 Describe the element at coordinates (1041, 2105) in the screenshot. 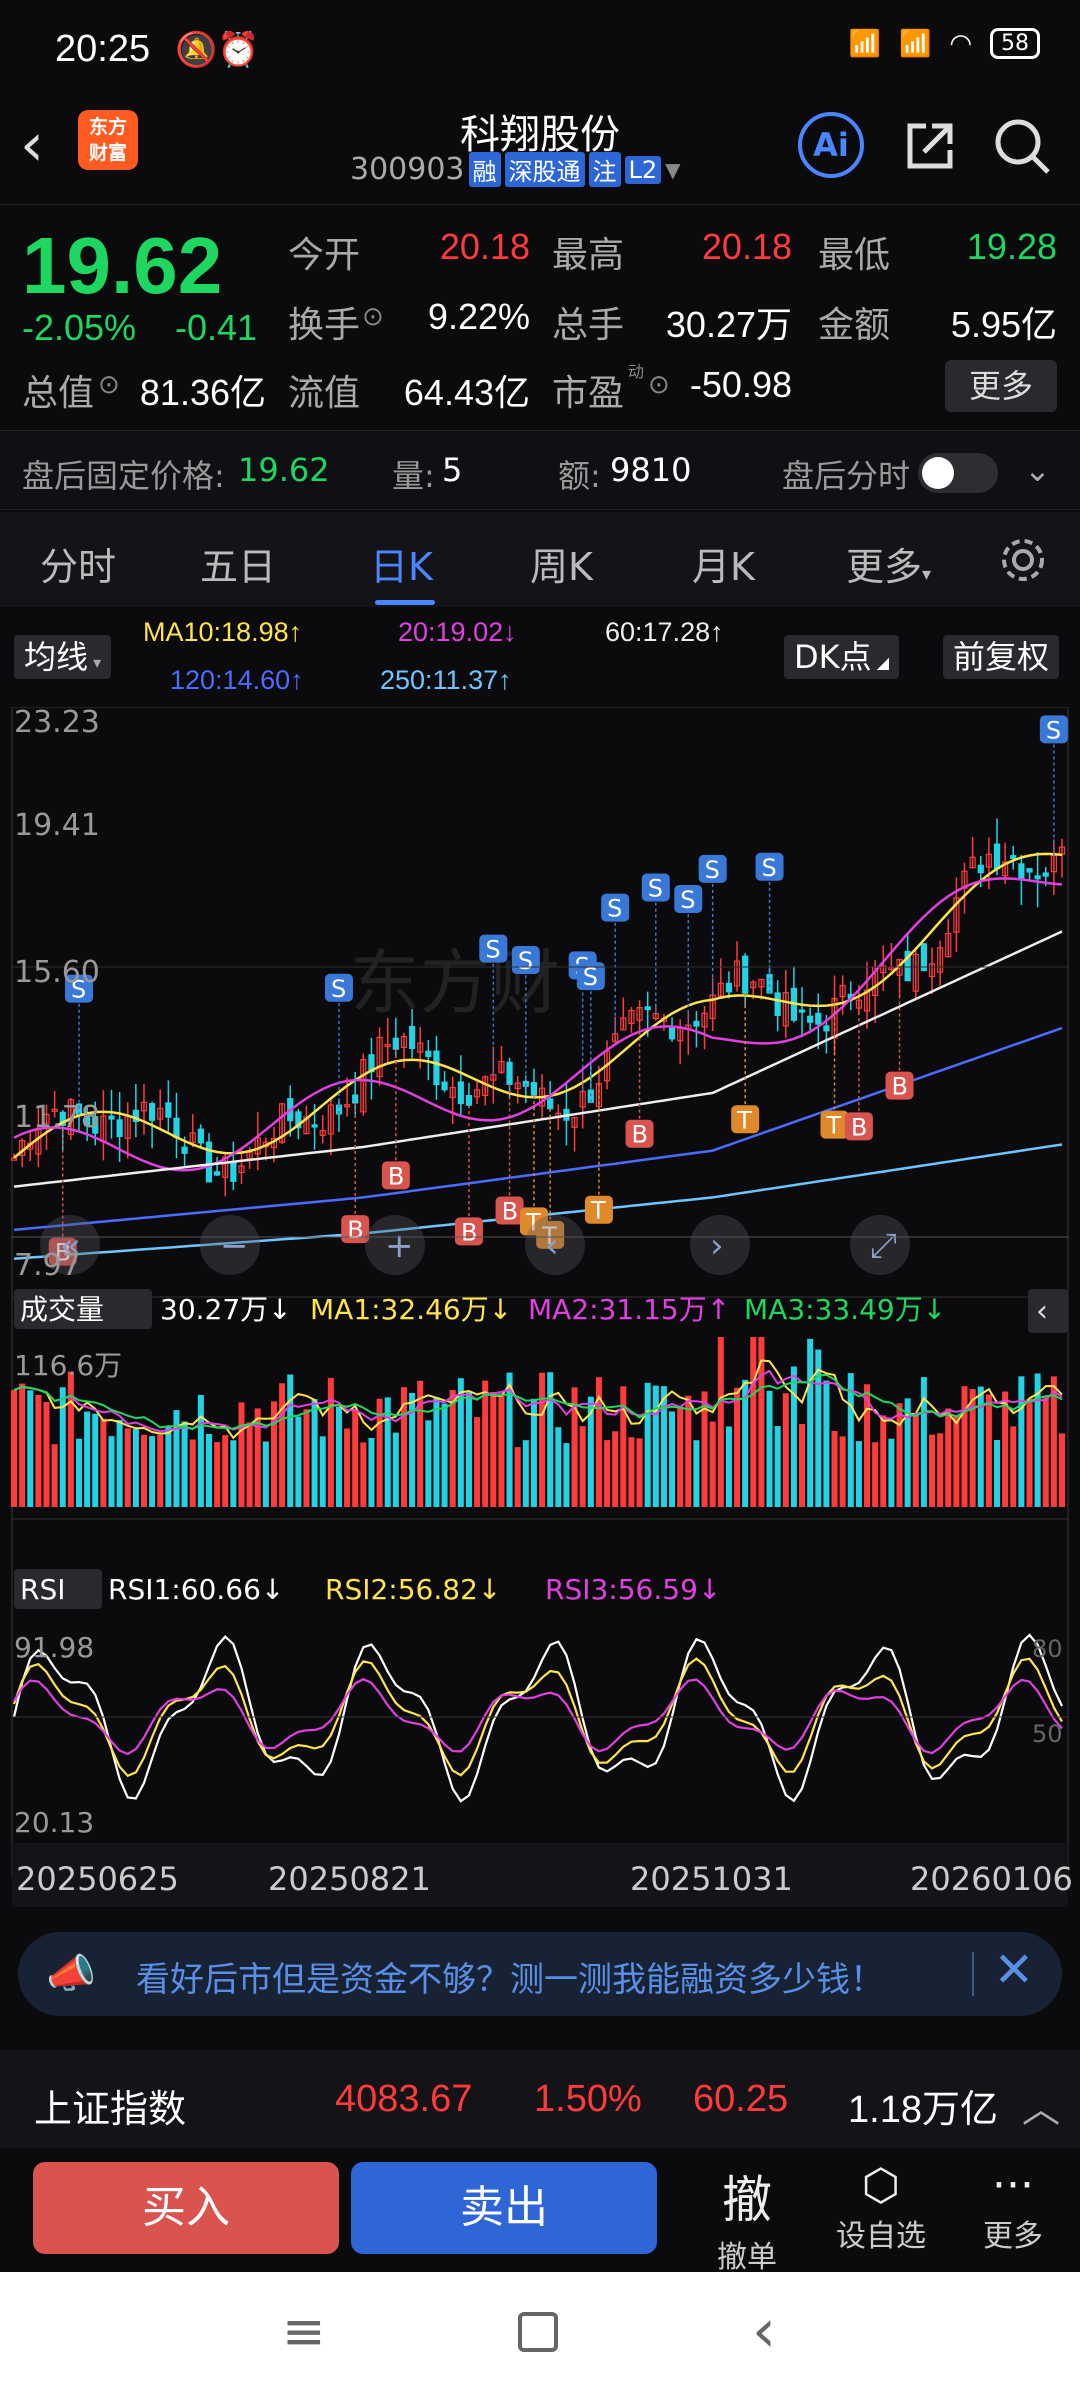

I see `chevron-up-icon: ︿` at that location.